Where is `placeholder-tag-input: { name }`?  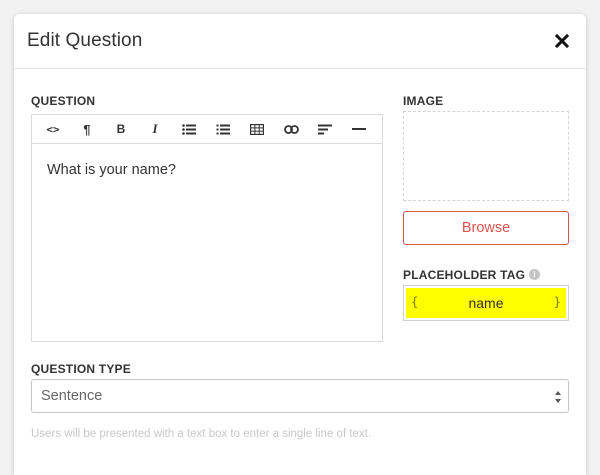 placeholder-tag-input: { name } is located at coordinates (486, 303).